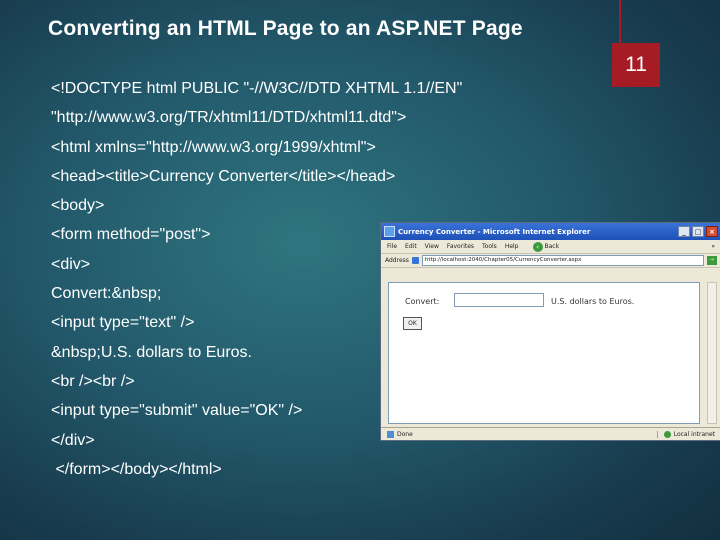 The height and width of the screenshot is (540, 720). What do you see at coordinates (415, 260) in the screenshot?
I see `page-icon` at bounding box center [415, 260].